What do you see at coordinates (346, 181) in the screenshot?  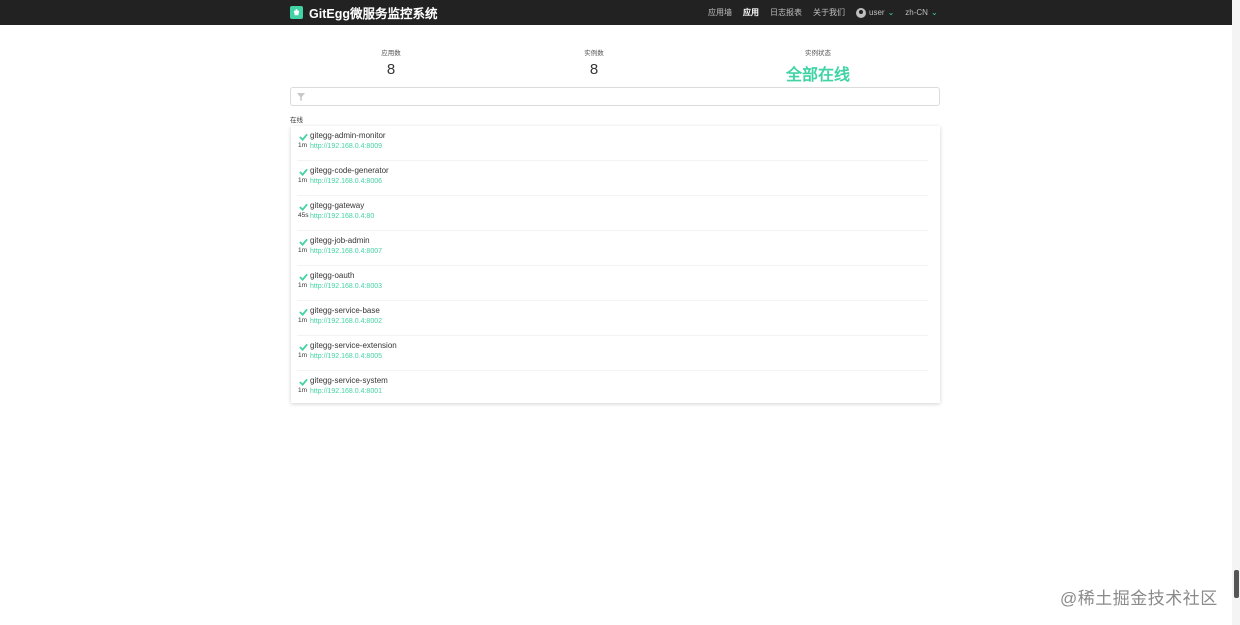 I see `app-url-link: http://192.168.0.4:8006` at bounding box center [346, 181].